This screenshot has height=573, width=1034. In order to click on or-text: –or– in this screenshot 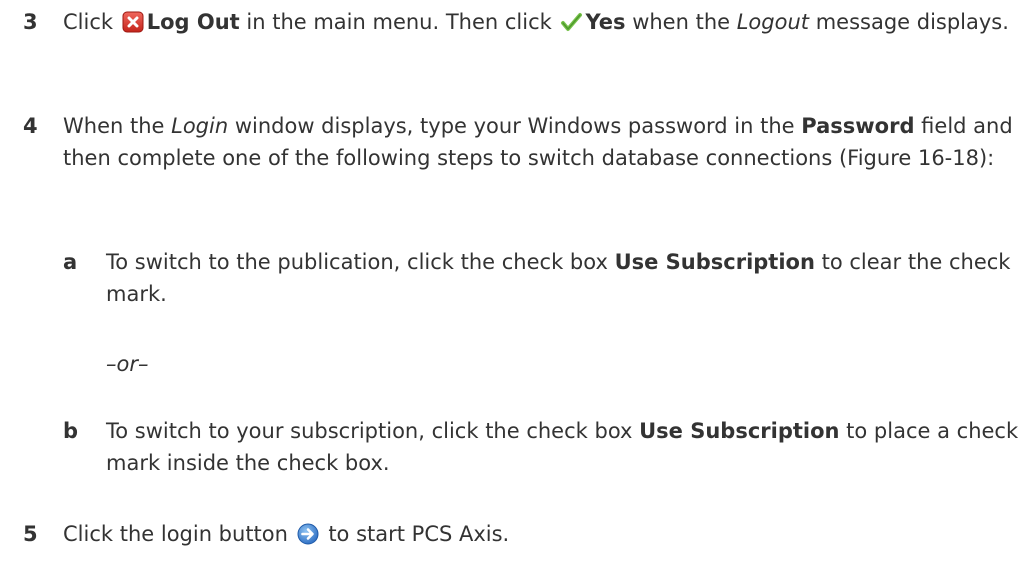, I will do `click(127, 364)`.